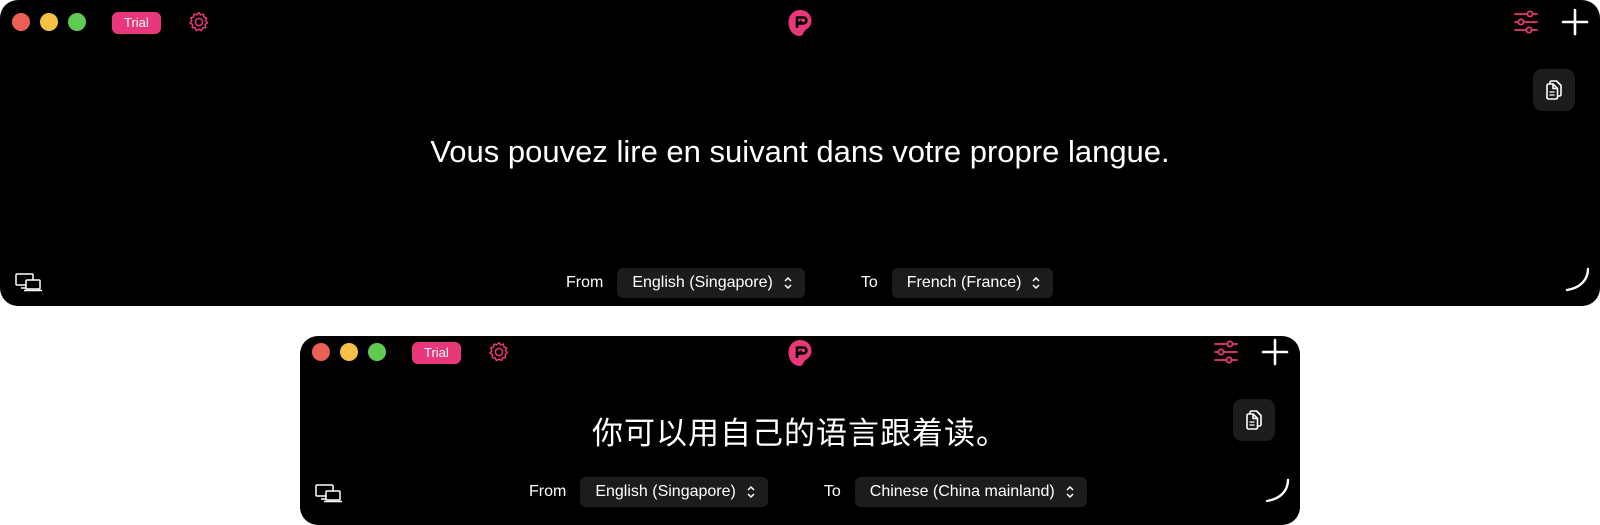 The height and width of the screenshot is (525, 1600). What do you see at coordinates (800, 434) in the screenshot?
I see `translation-text: 你可以用自己的语言跟着读。` at bounding box center [800, 434].